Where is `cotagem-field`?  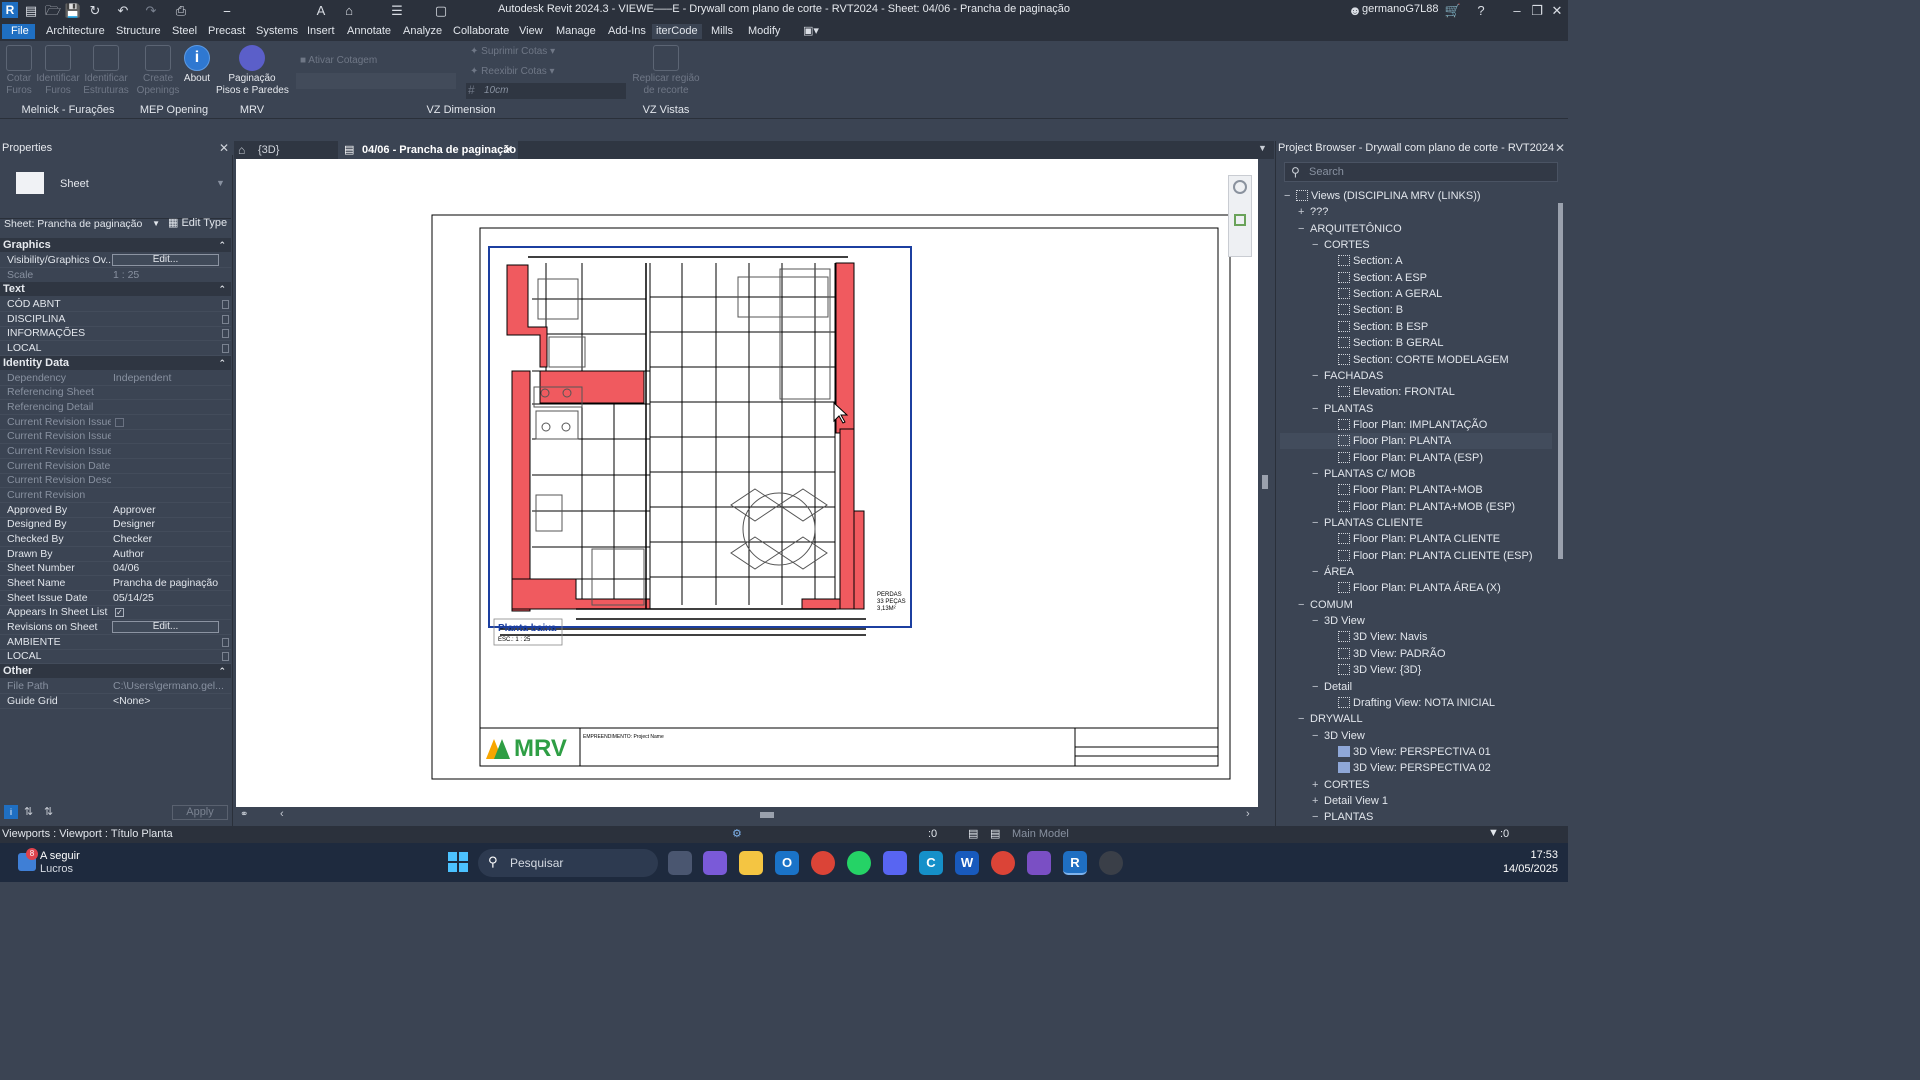 cotagem-field is located at coordinates (376, 81).